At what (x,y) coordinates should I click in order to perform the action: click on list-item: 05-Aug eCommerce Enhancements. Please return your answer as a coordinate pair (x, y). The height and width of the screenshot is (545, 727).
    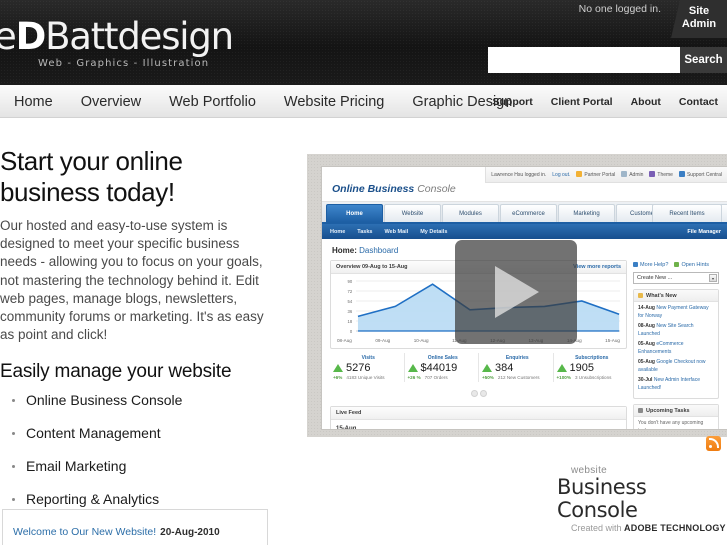
    Looking at the image, I should click on (676, 348).